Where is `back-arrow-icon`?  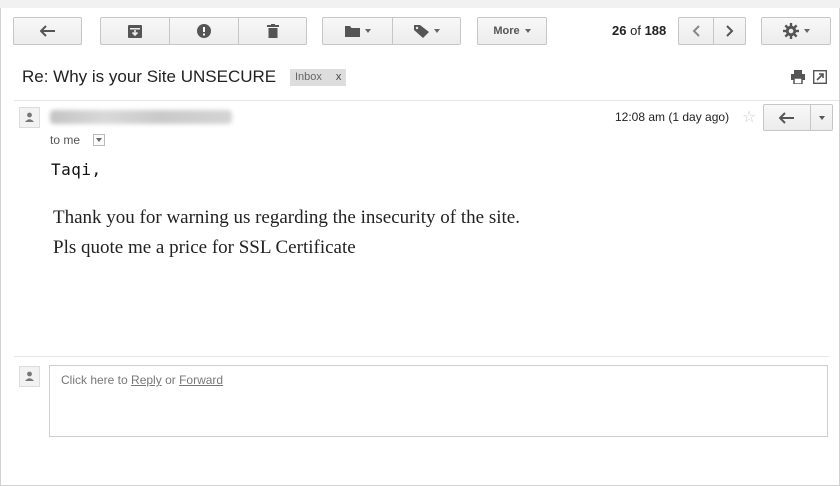 back-arrow-icon is located at coordinates (47, 31).